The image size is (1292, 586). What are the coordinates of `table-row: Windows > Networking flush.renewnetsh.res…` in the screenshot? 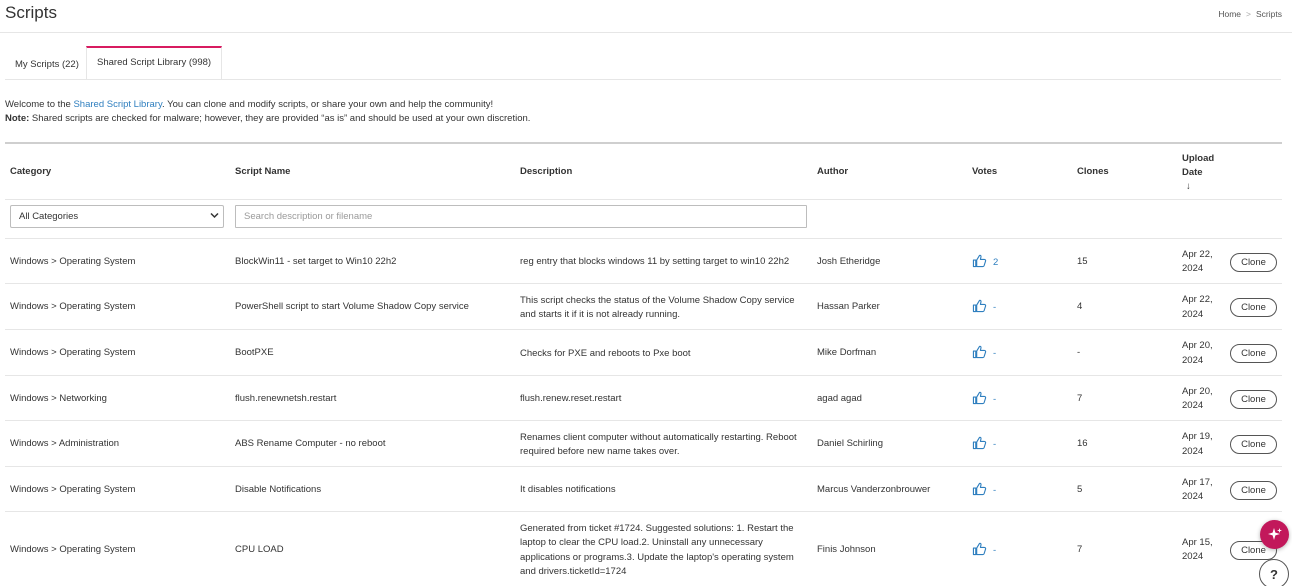 It's located at (643, 397).